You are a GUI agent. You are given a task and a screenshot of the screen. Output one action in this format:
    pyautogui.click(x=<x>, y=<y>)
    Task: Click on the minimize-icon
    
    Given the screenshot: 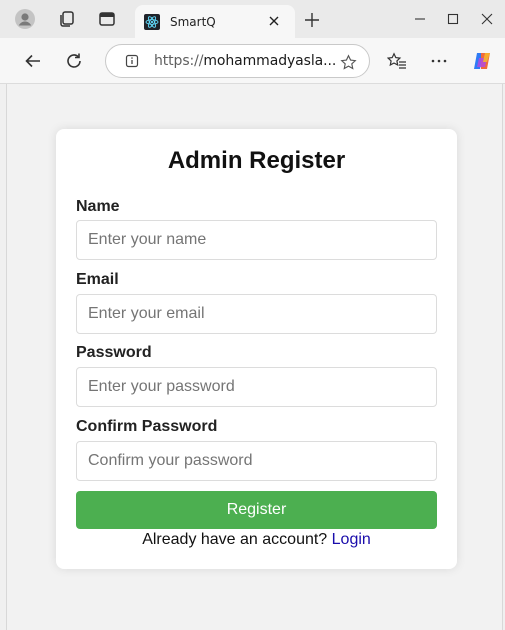 What is the action you would take?
    pyautogui.click(x=420, y=19)
    